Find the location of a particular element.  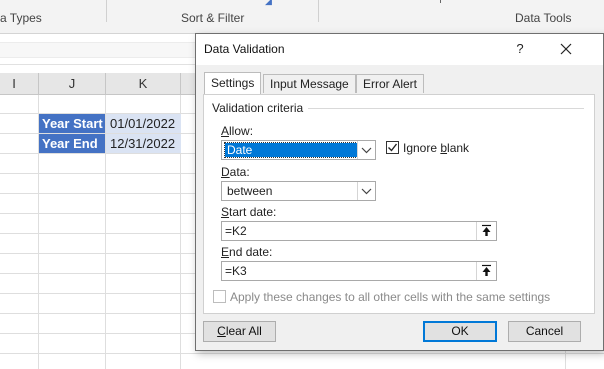

ignore-blank-checkbox is located at coordinates (392, 147).